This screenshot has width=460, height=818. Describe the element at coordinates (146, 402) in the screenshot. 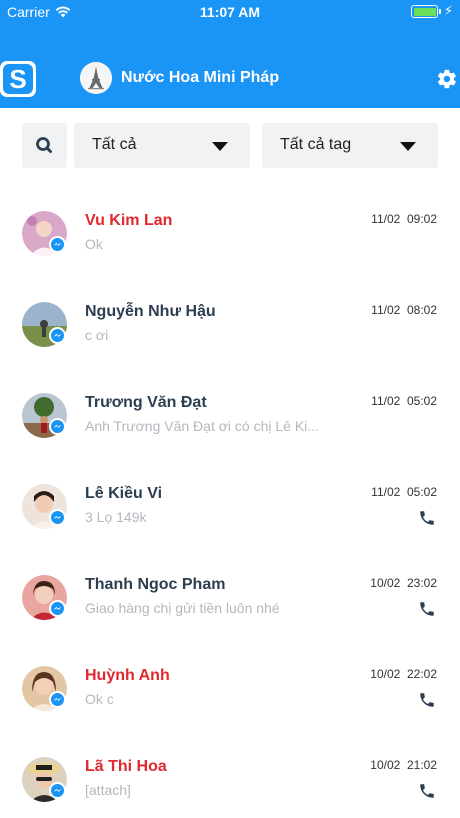

I see `contact-name: Trương Văn Đạt` at that location.